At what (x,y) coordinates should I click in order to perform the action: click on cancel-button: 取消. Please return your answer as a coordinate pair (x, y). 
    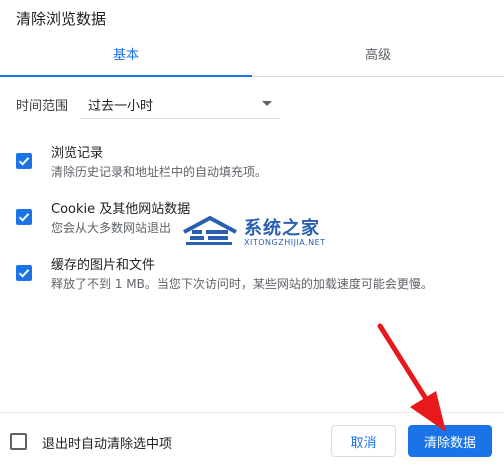
    Looking at the image, I should click on (363, 441).